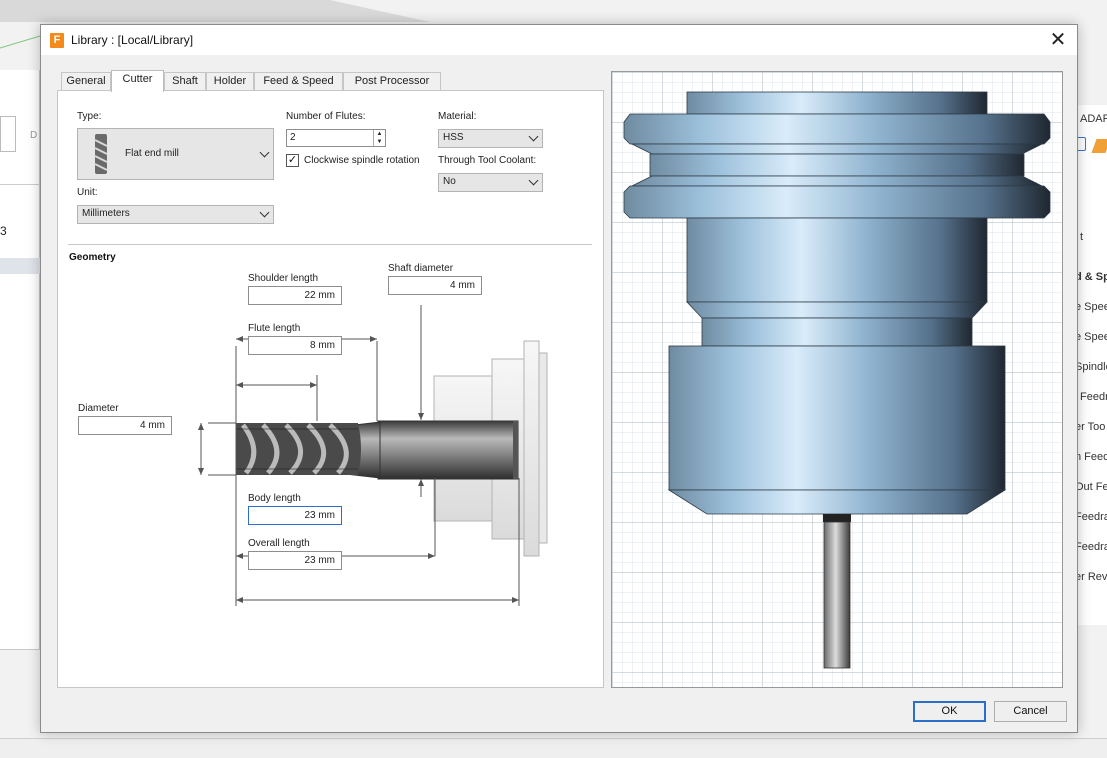 The width and height of the screenshot is (1107, 758). Describe the element at coordinates (295, 295) in the screenshot. I see `shoulder-length-field: 22 mm` at that location.